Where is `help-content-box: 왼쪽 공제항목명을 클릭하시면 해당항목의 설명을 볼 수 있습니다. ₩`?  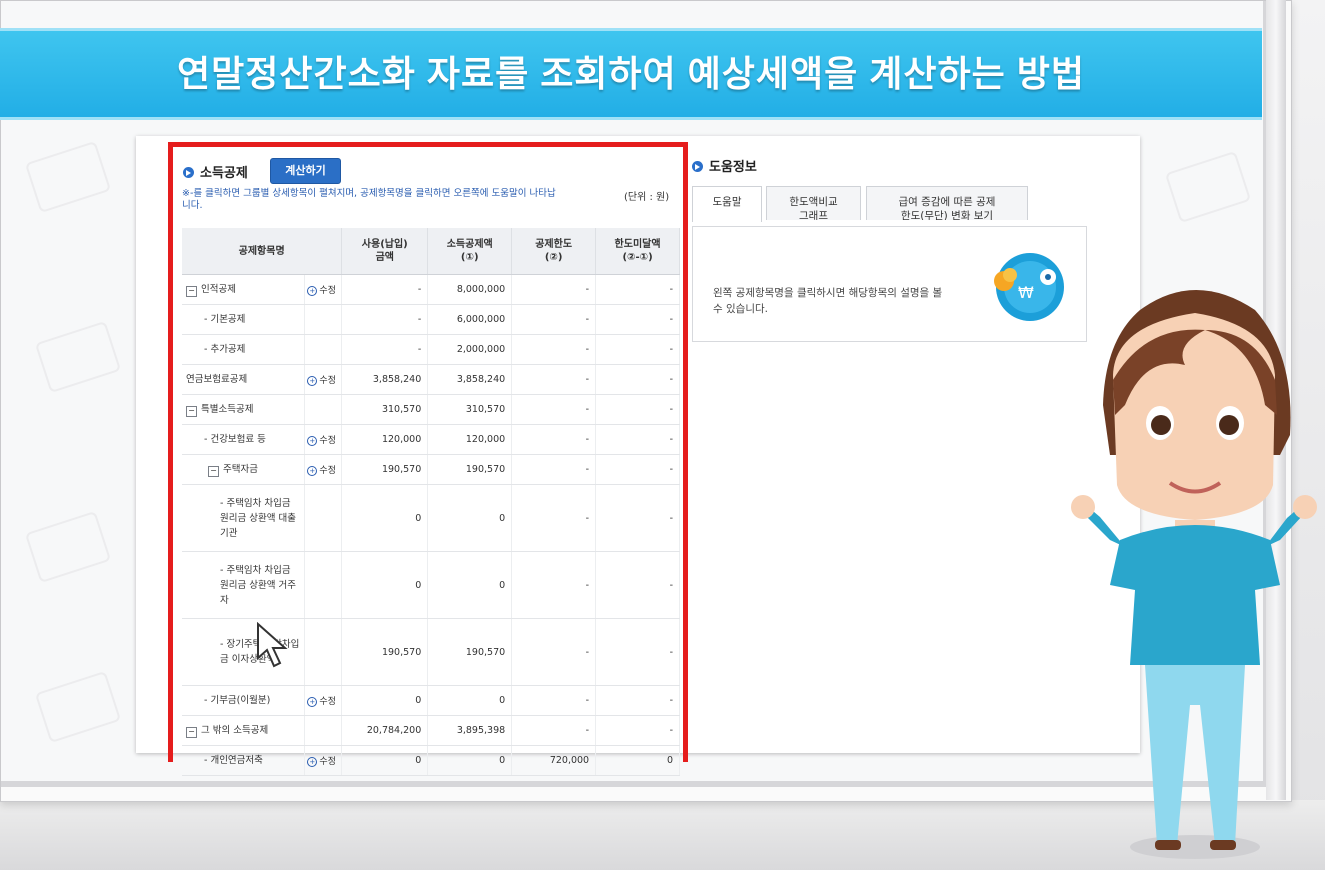
help-content-box: 왼쪽 공제항목명을 클릭하시면 해당항목의 설명을 볼 수 있습니다. ₩ is located at coordinates (889, 284).